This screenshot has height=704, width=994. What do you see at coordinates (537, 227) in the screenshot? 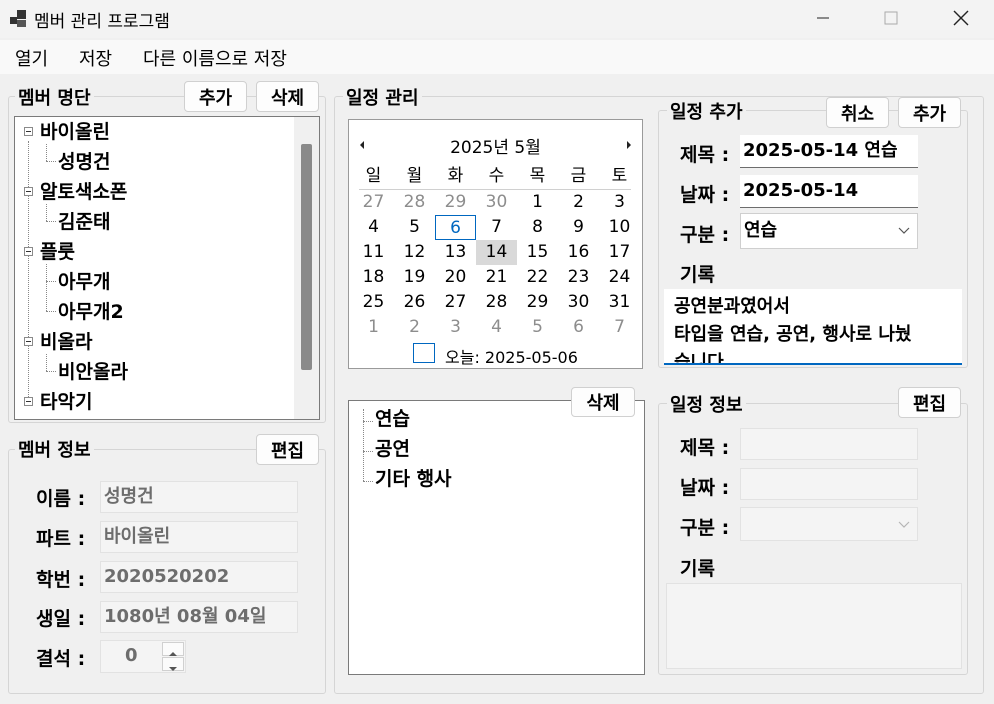
I see `calendar-day: 8` at bounding box center [537, 227].